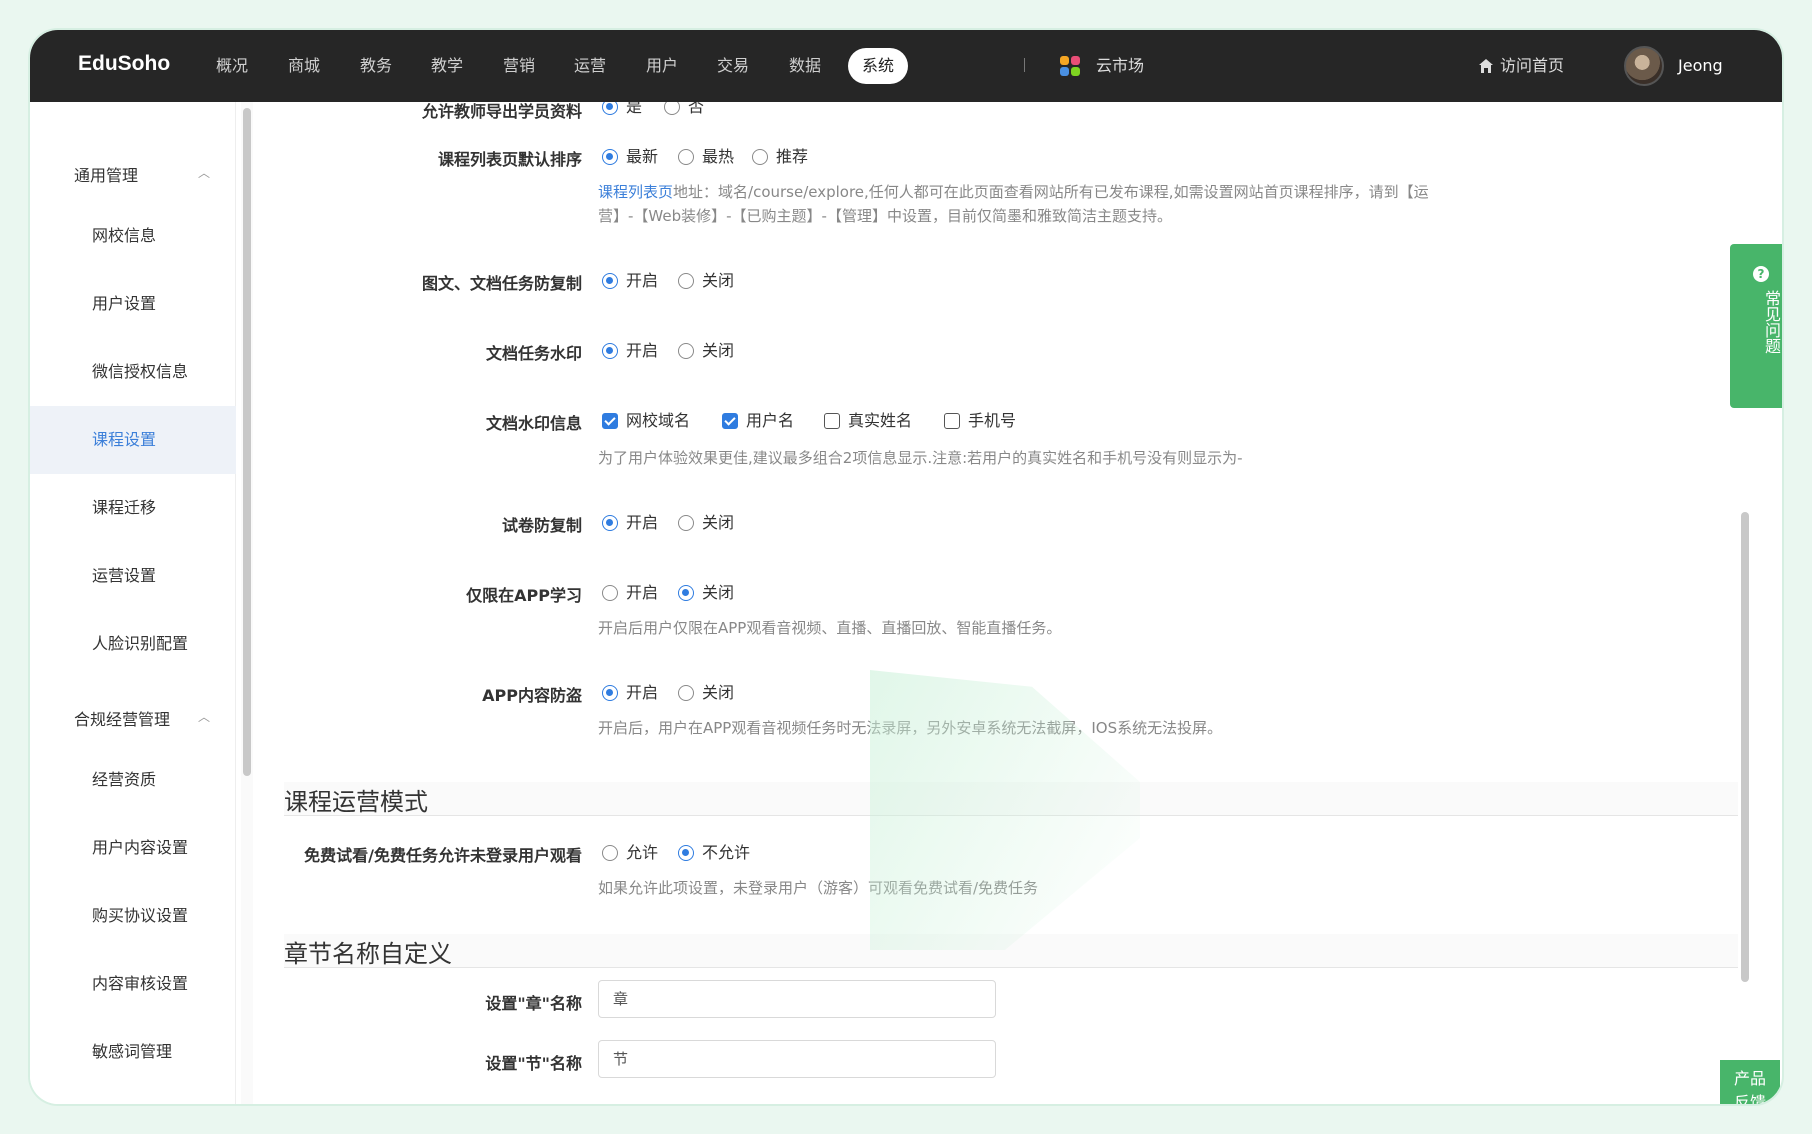 This screenshot has height=1134, width=1812. I want to click on sidebar-item-course-migration: 课程迁移, so click(133, 508).